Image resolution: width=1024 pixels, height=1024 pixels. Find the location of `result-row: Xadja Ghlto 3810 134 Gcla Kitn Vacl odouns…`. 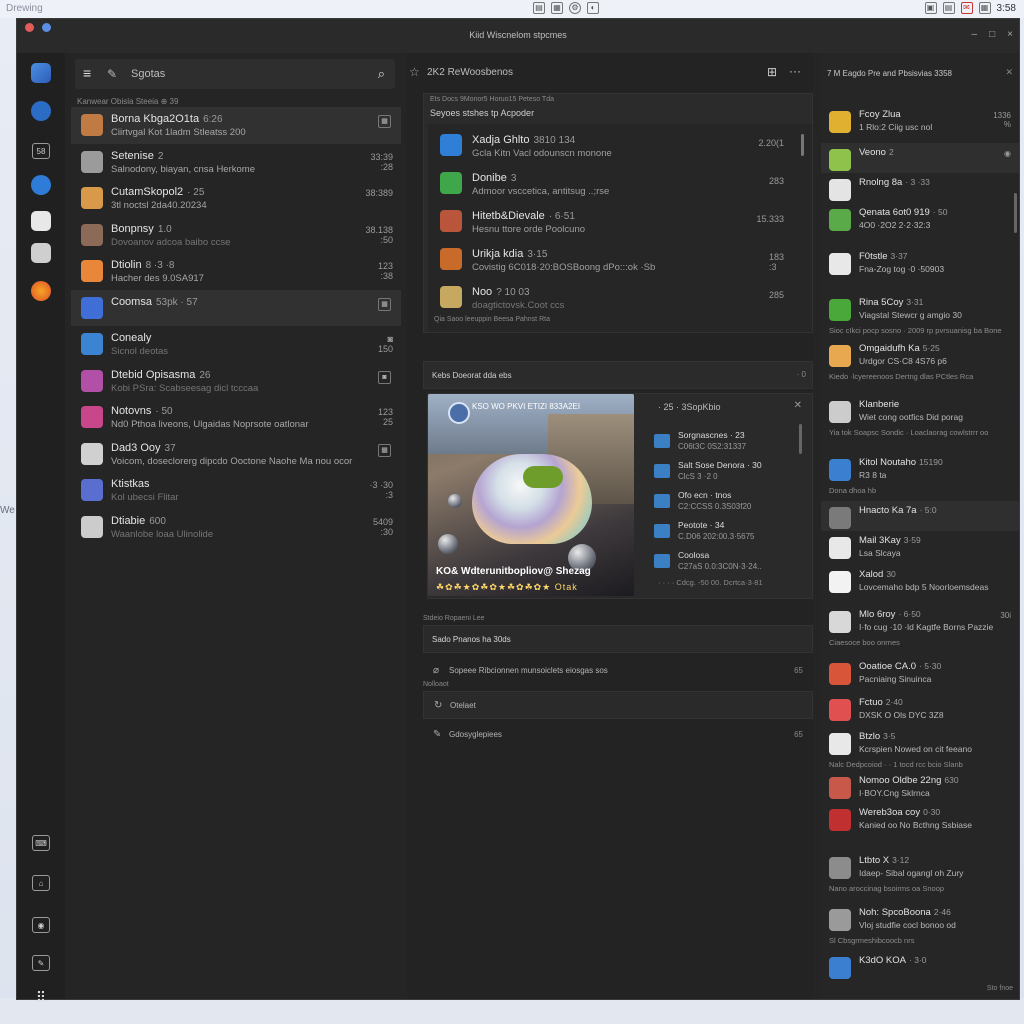

result-row: Xadja Ghlto 3810 134 Gcla Kitn Vacl odouns… is located at coordinates (619, 147).